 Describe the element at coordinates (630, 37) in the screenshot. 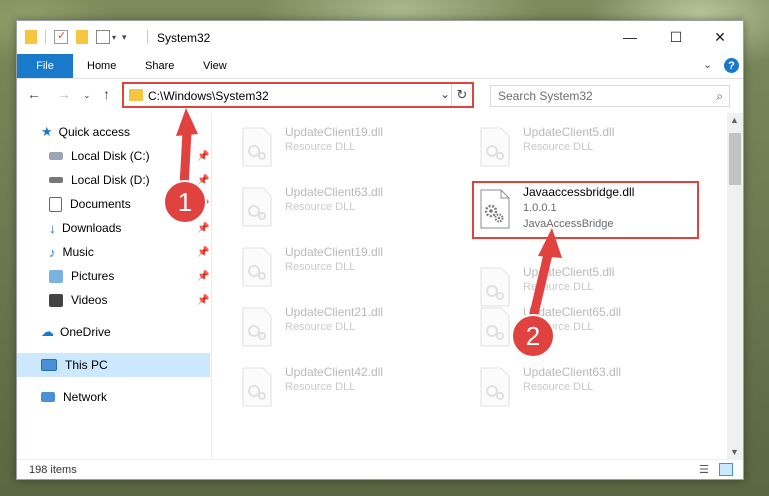

I see `minimize-button: —` at that location.